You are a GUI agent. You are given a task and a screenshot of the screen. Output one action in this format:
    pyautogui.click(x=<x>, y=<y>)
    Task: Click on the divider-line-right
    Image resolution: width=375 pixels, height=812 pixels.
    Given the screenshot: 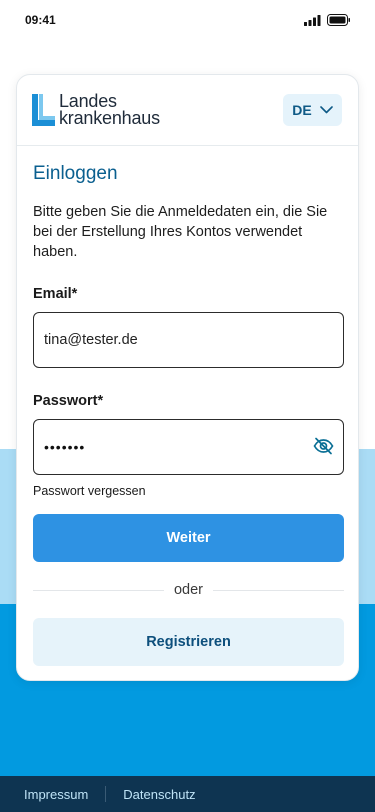 What is the action you would take?
    pyautogui.click(x=278, y=590)
    